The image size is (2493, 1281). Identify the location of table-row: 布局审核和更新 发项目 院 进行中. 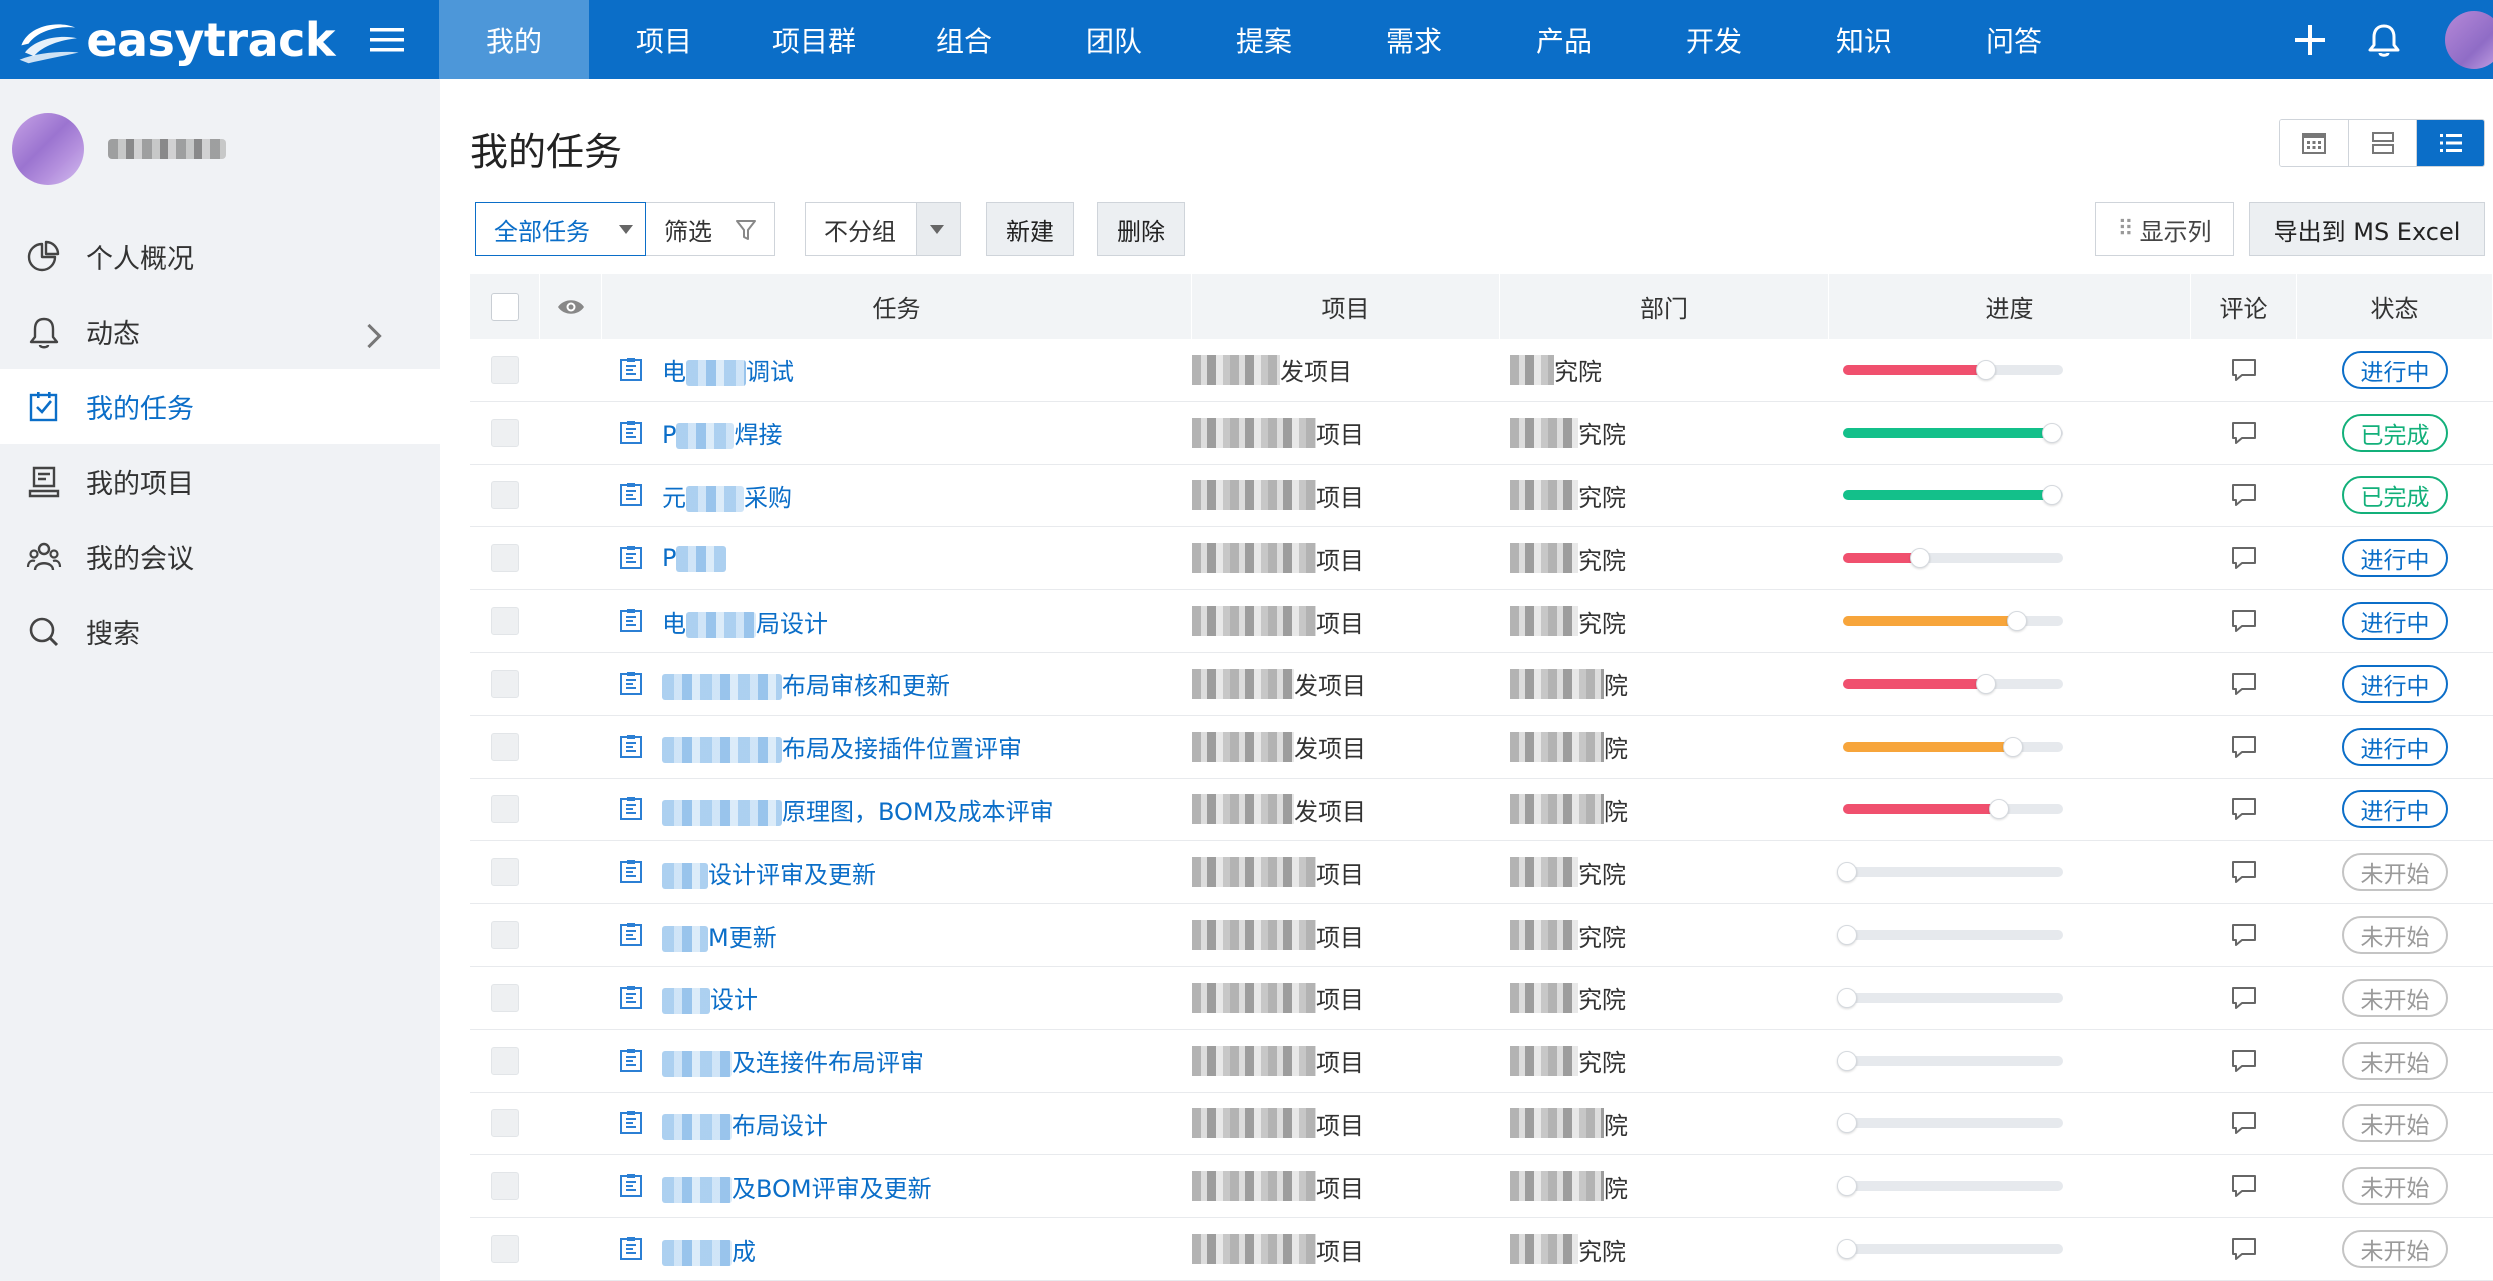
(1481, 684).